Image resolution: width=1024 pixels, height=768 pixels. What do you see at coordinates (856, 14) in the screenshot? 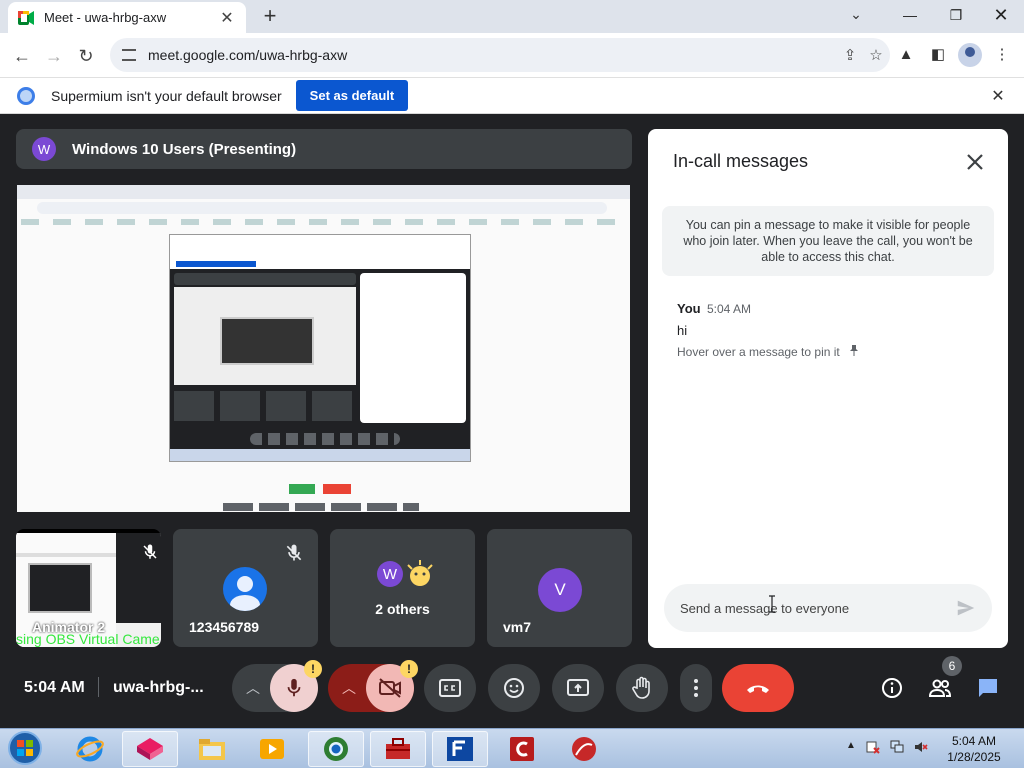
I see `tab-search-chevron-icon: ⌄` at bounding box center [856, 14].